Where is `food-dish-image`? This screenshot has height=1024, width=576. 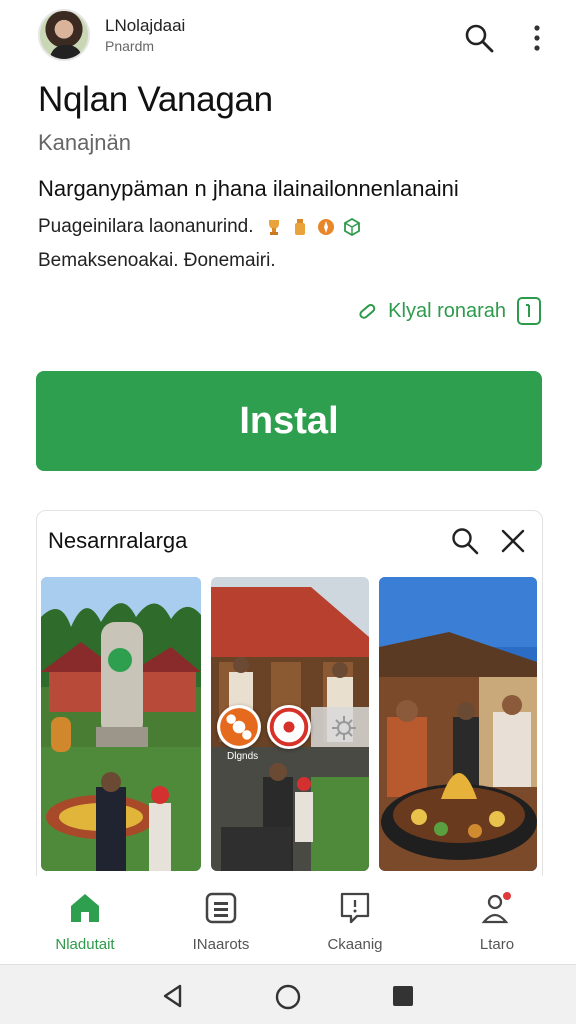
food-dish-image is located at coordinates (458, 724).